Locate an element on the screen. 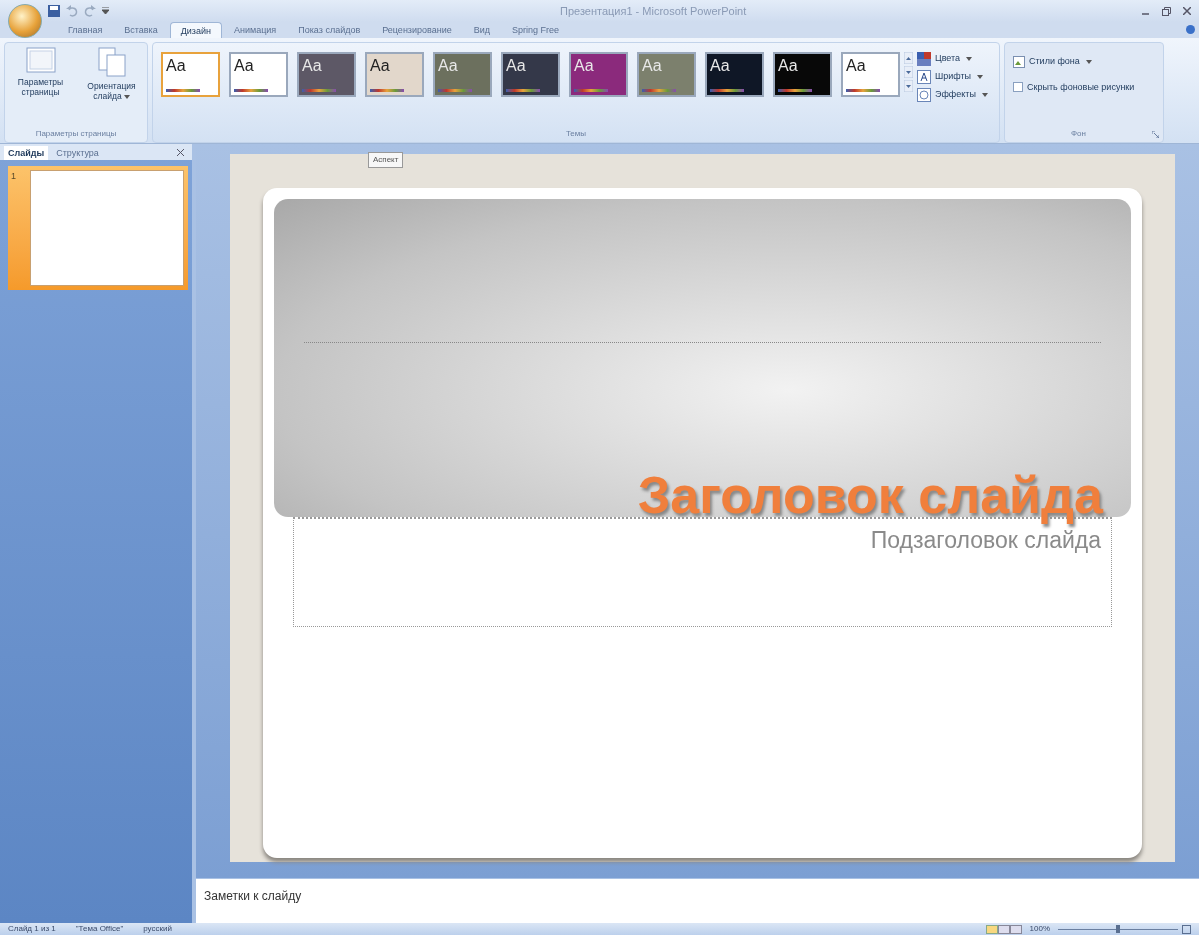  checkbox-label: Скрыть фоновые рисунки is located at coordinates (1081, 87).